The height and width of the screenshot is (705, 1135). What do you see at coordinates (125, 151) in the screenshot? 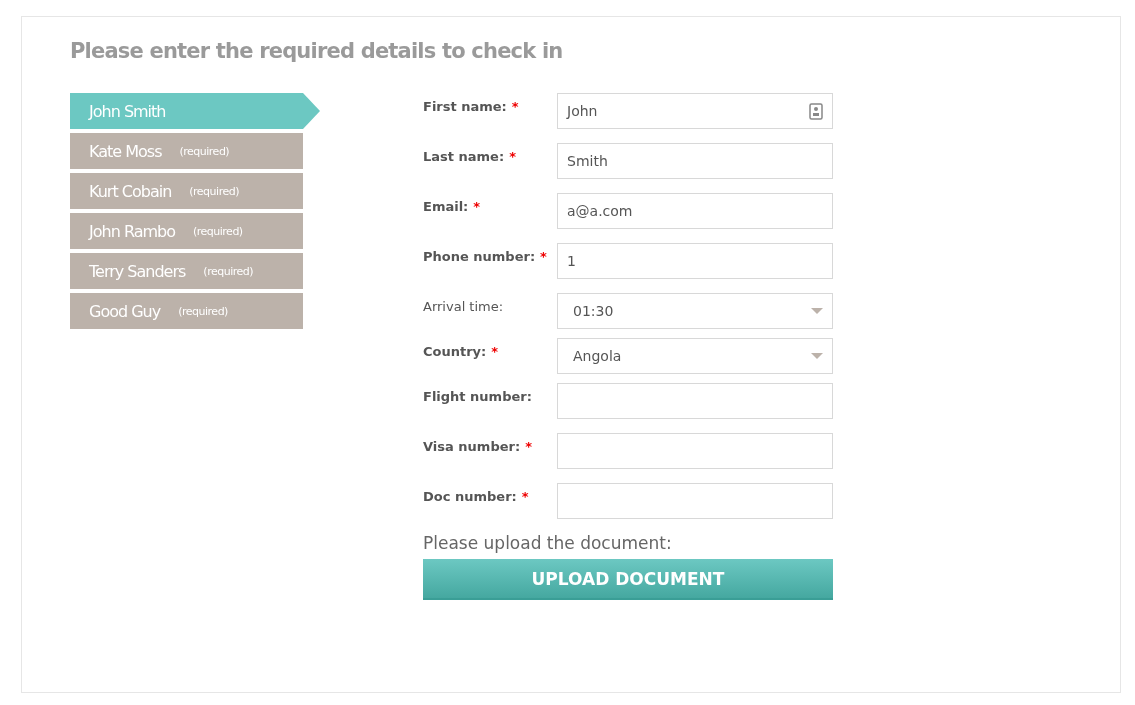
I see `guest-name: Kate Moss` at bounding box center [125, 151].